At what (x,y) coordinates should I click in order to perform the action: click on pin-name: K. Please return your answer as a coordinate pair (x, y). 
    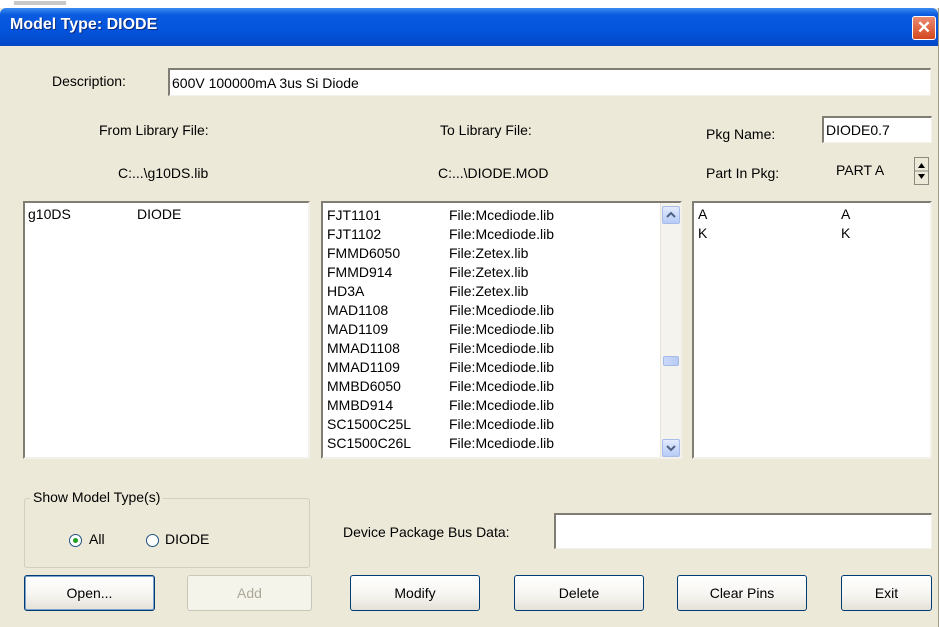
    Looking at the image, I should click on (703, 233).